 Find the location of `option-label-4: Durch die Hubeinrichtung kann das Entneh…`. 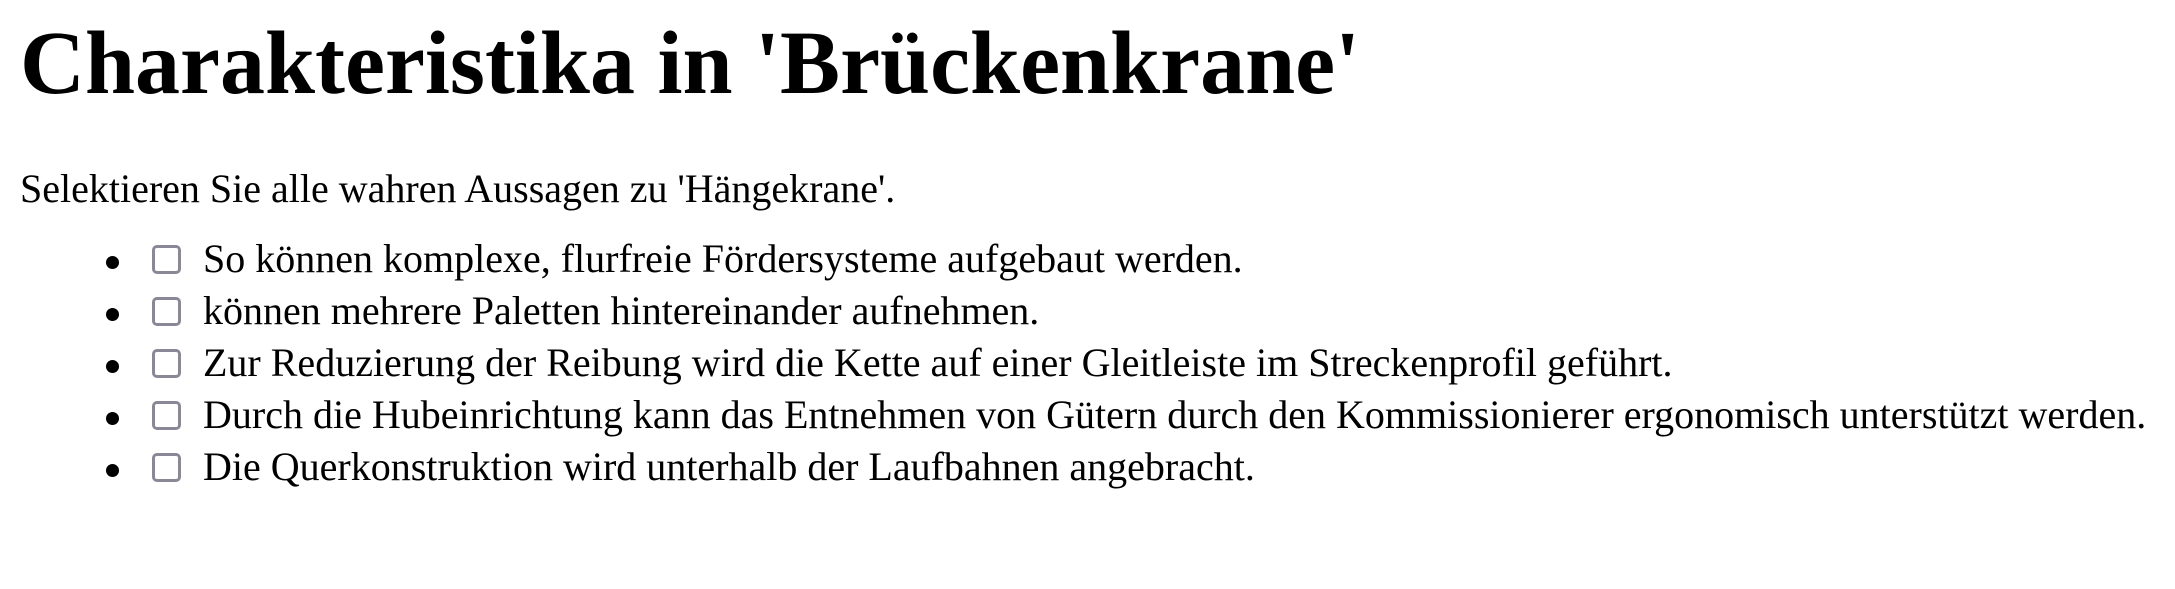

option-label-4: Durch die Hubeinrichtung kann das Entneh… is located at coordinates (1174, 415).